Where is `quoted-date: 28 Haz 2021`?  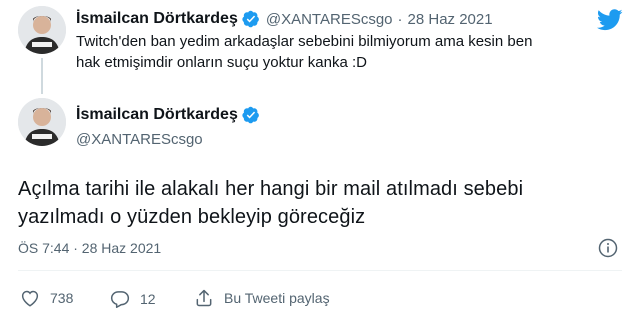 quoted-date: 28 Haz 2021 is located at coordinates (450, 19).